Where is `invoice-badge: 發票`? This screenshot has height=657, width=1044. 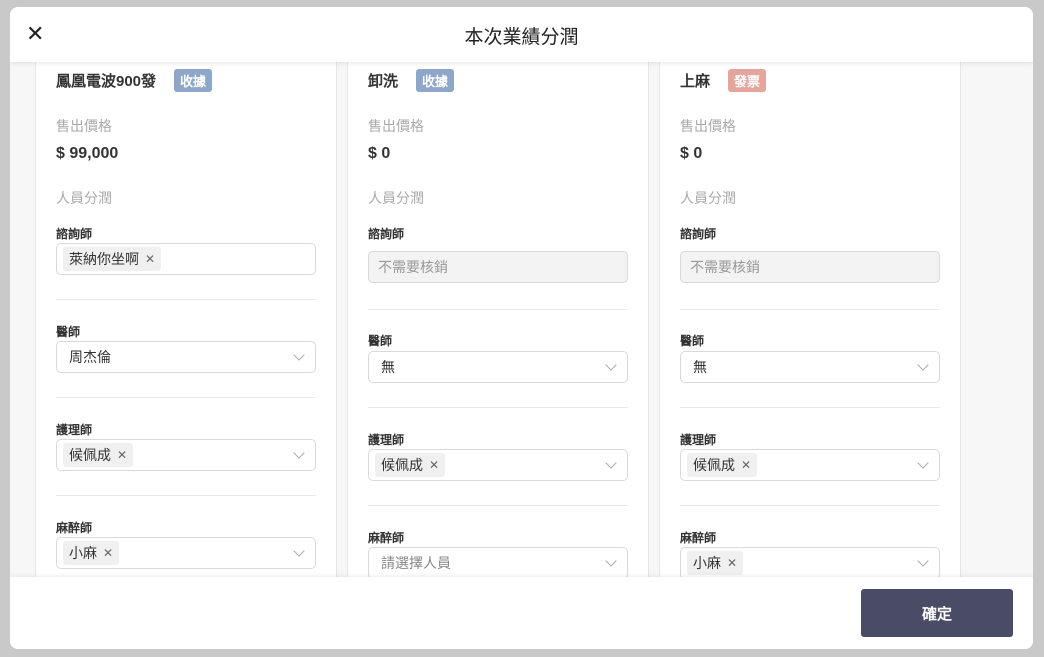
invoice-badge: 發票 is located at coordinates (747, 80).